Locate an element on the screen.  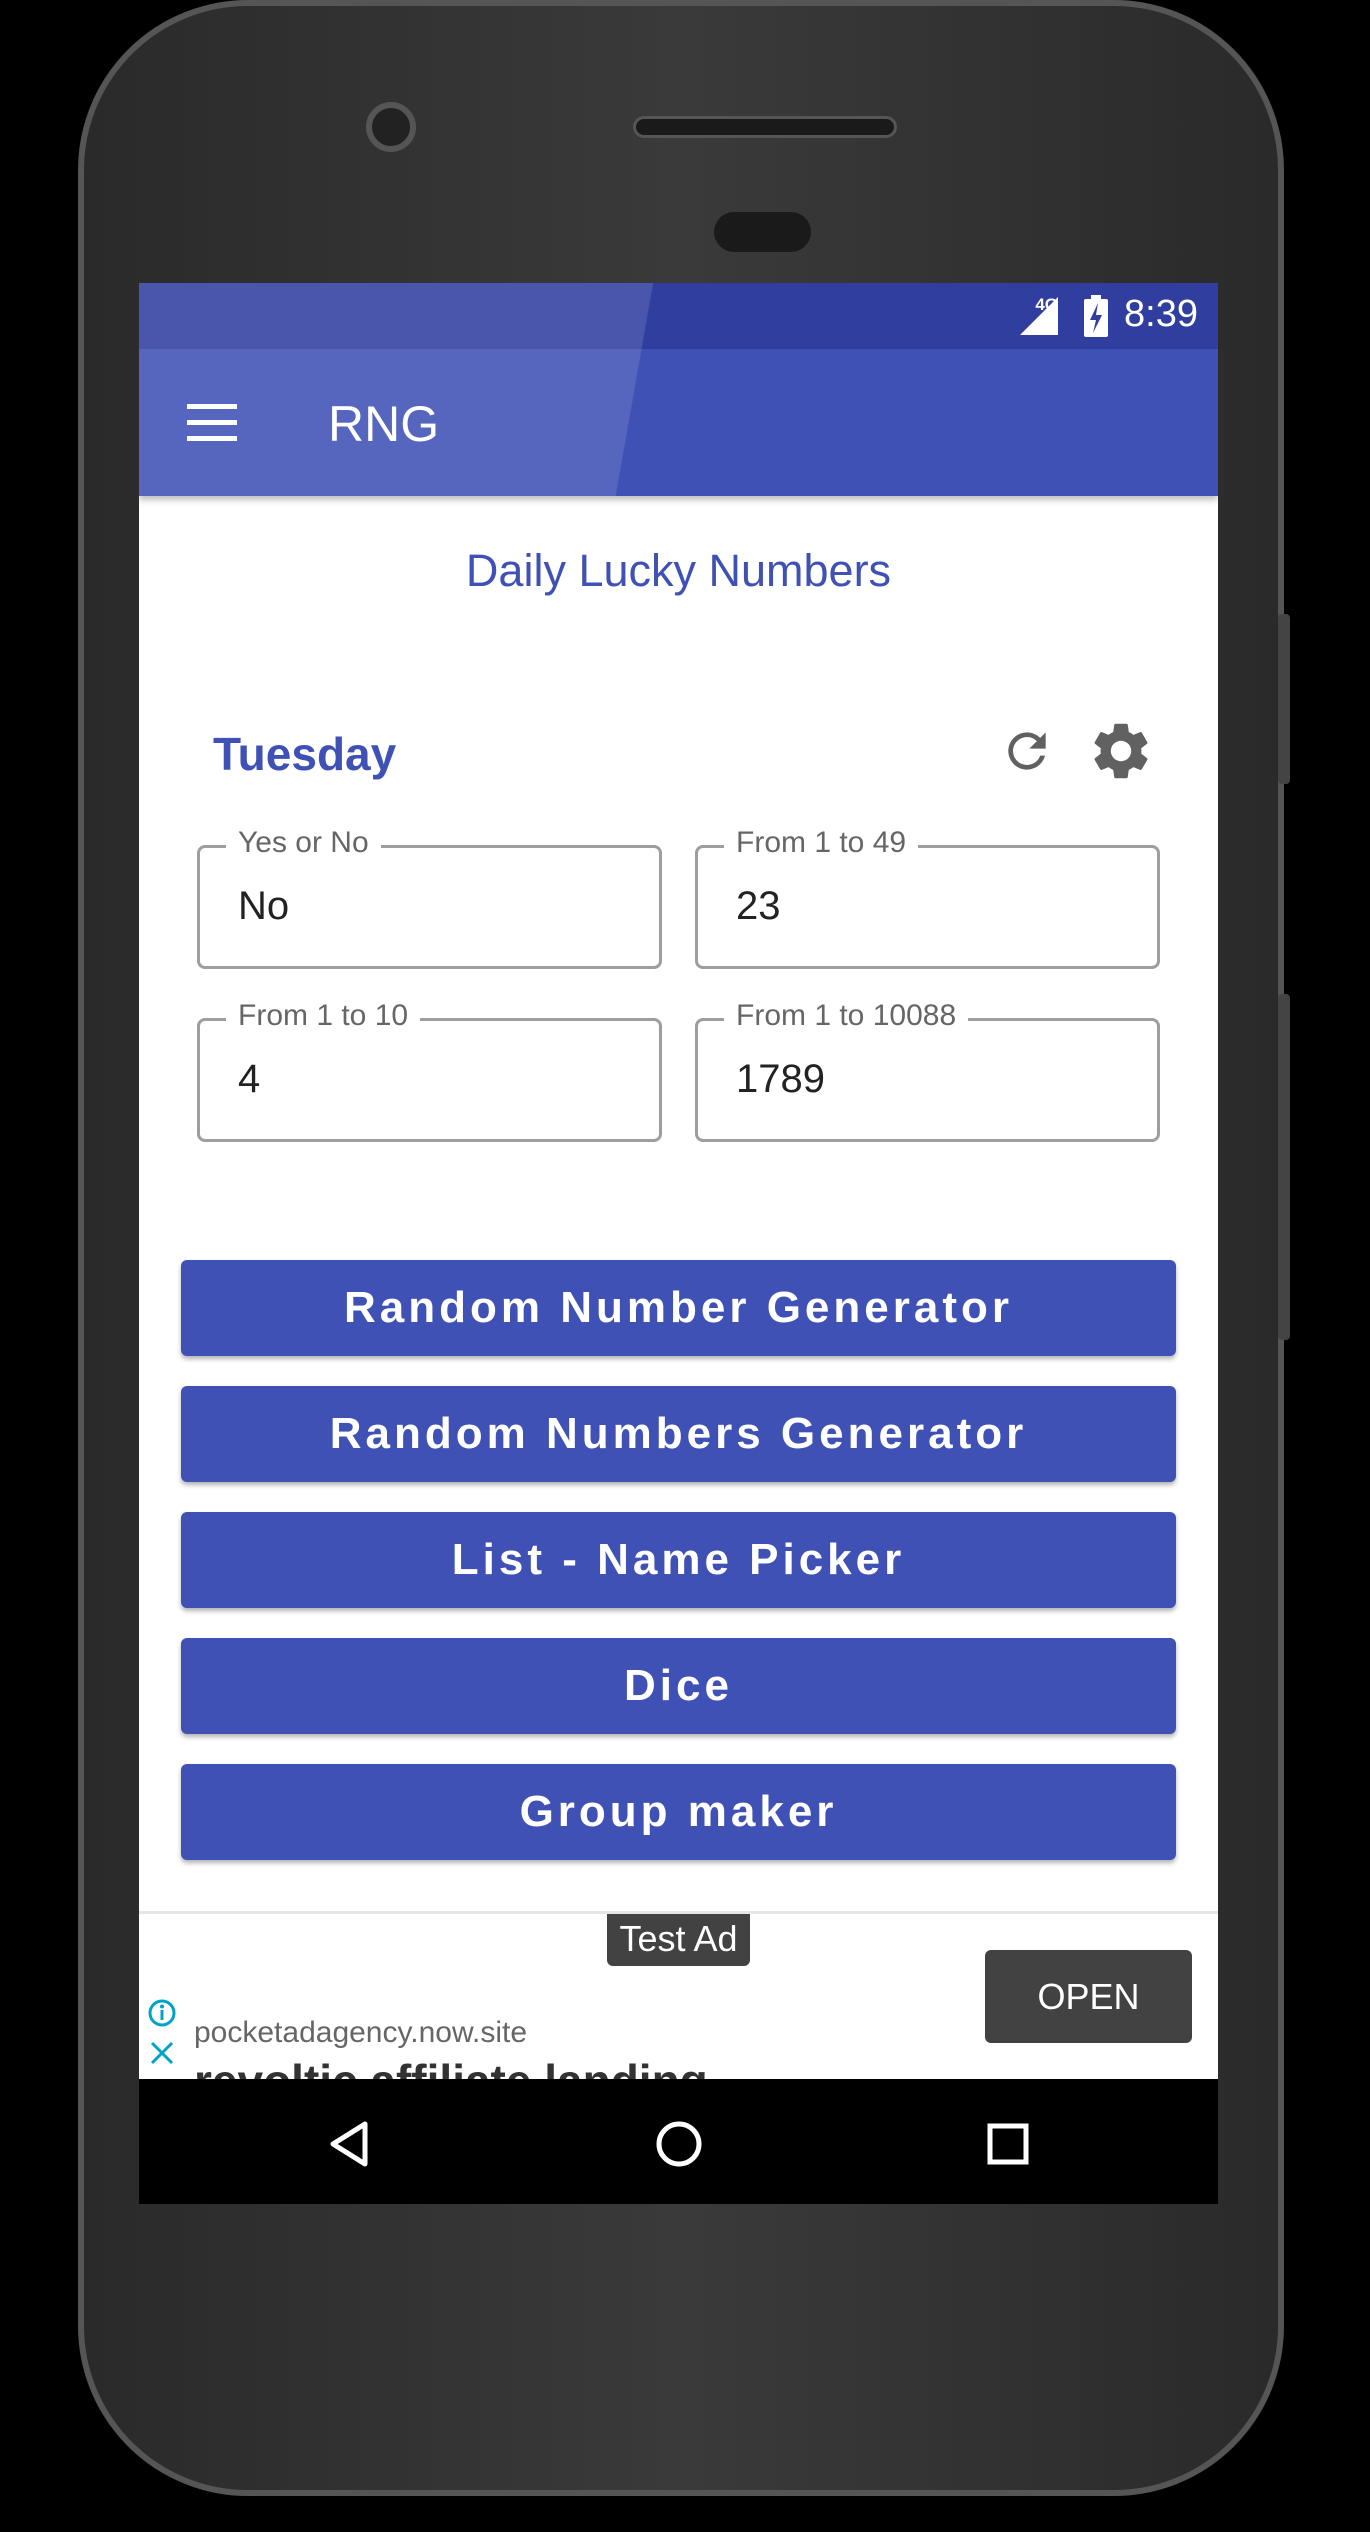
navigation-bar is located at coordinates (678, 2141).